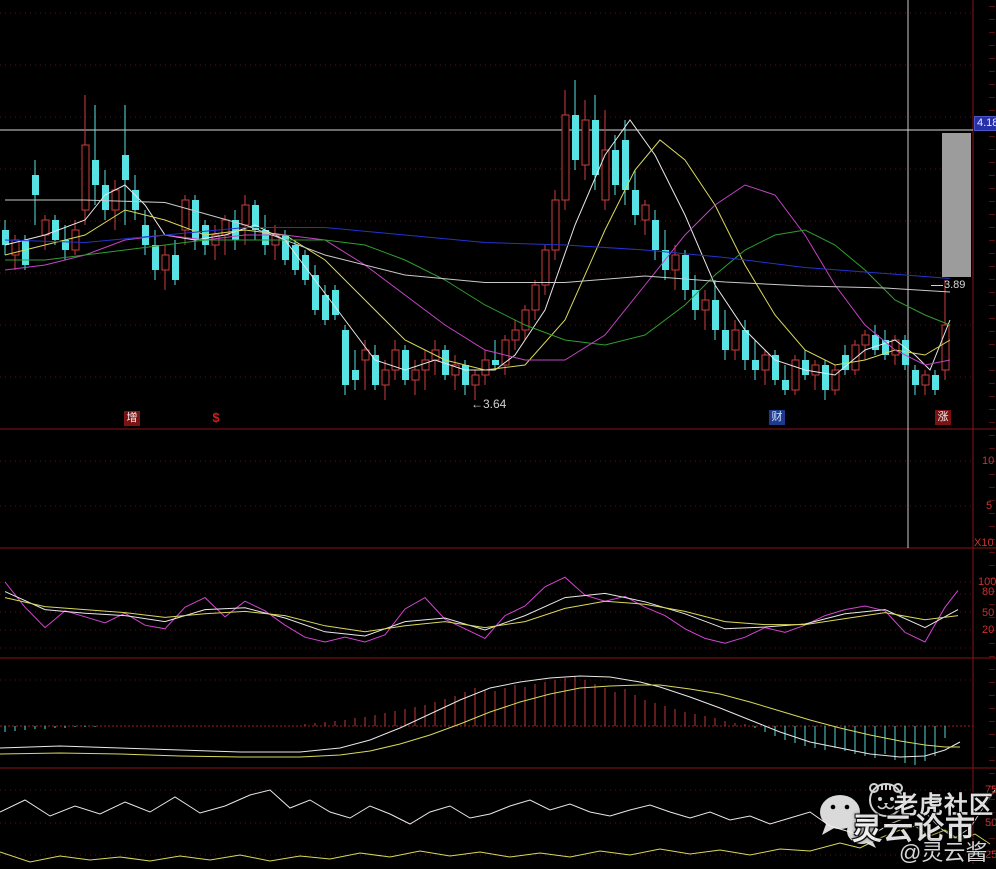 The image size is (996, 869). What do you see at coordinates (988, 592) in the screenshot?
I see `kdj-axis-label-80: 80` at bounding box center [988, 592].